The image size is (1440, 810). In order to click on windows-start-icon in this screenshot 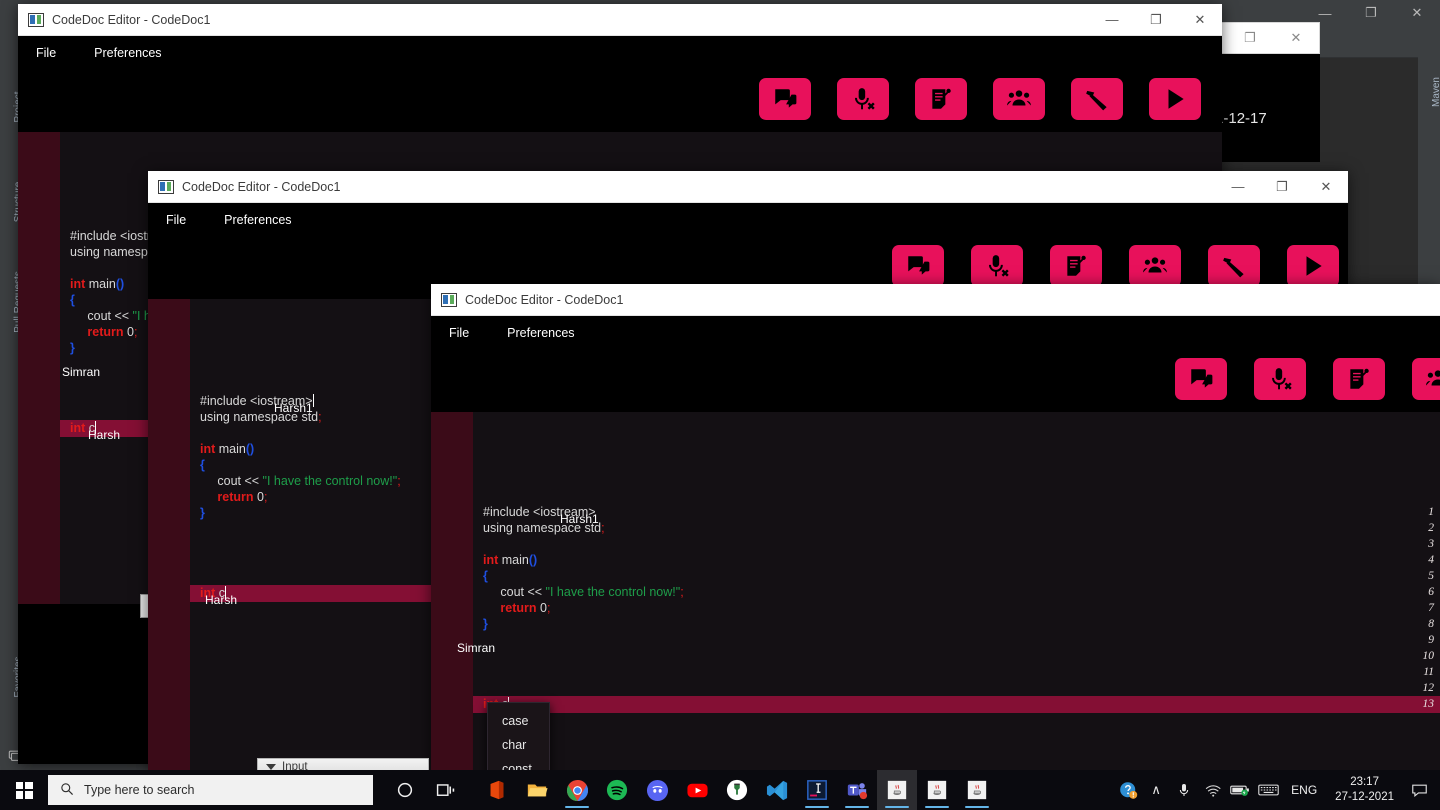, I will do `click(24, 790)`.